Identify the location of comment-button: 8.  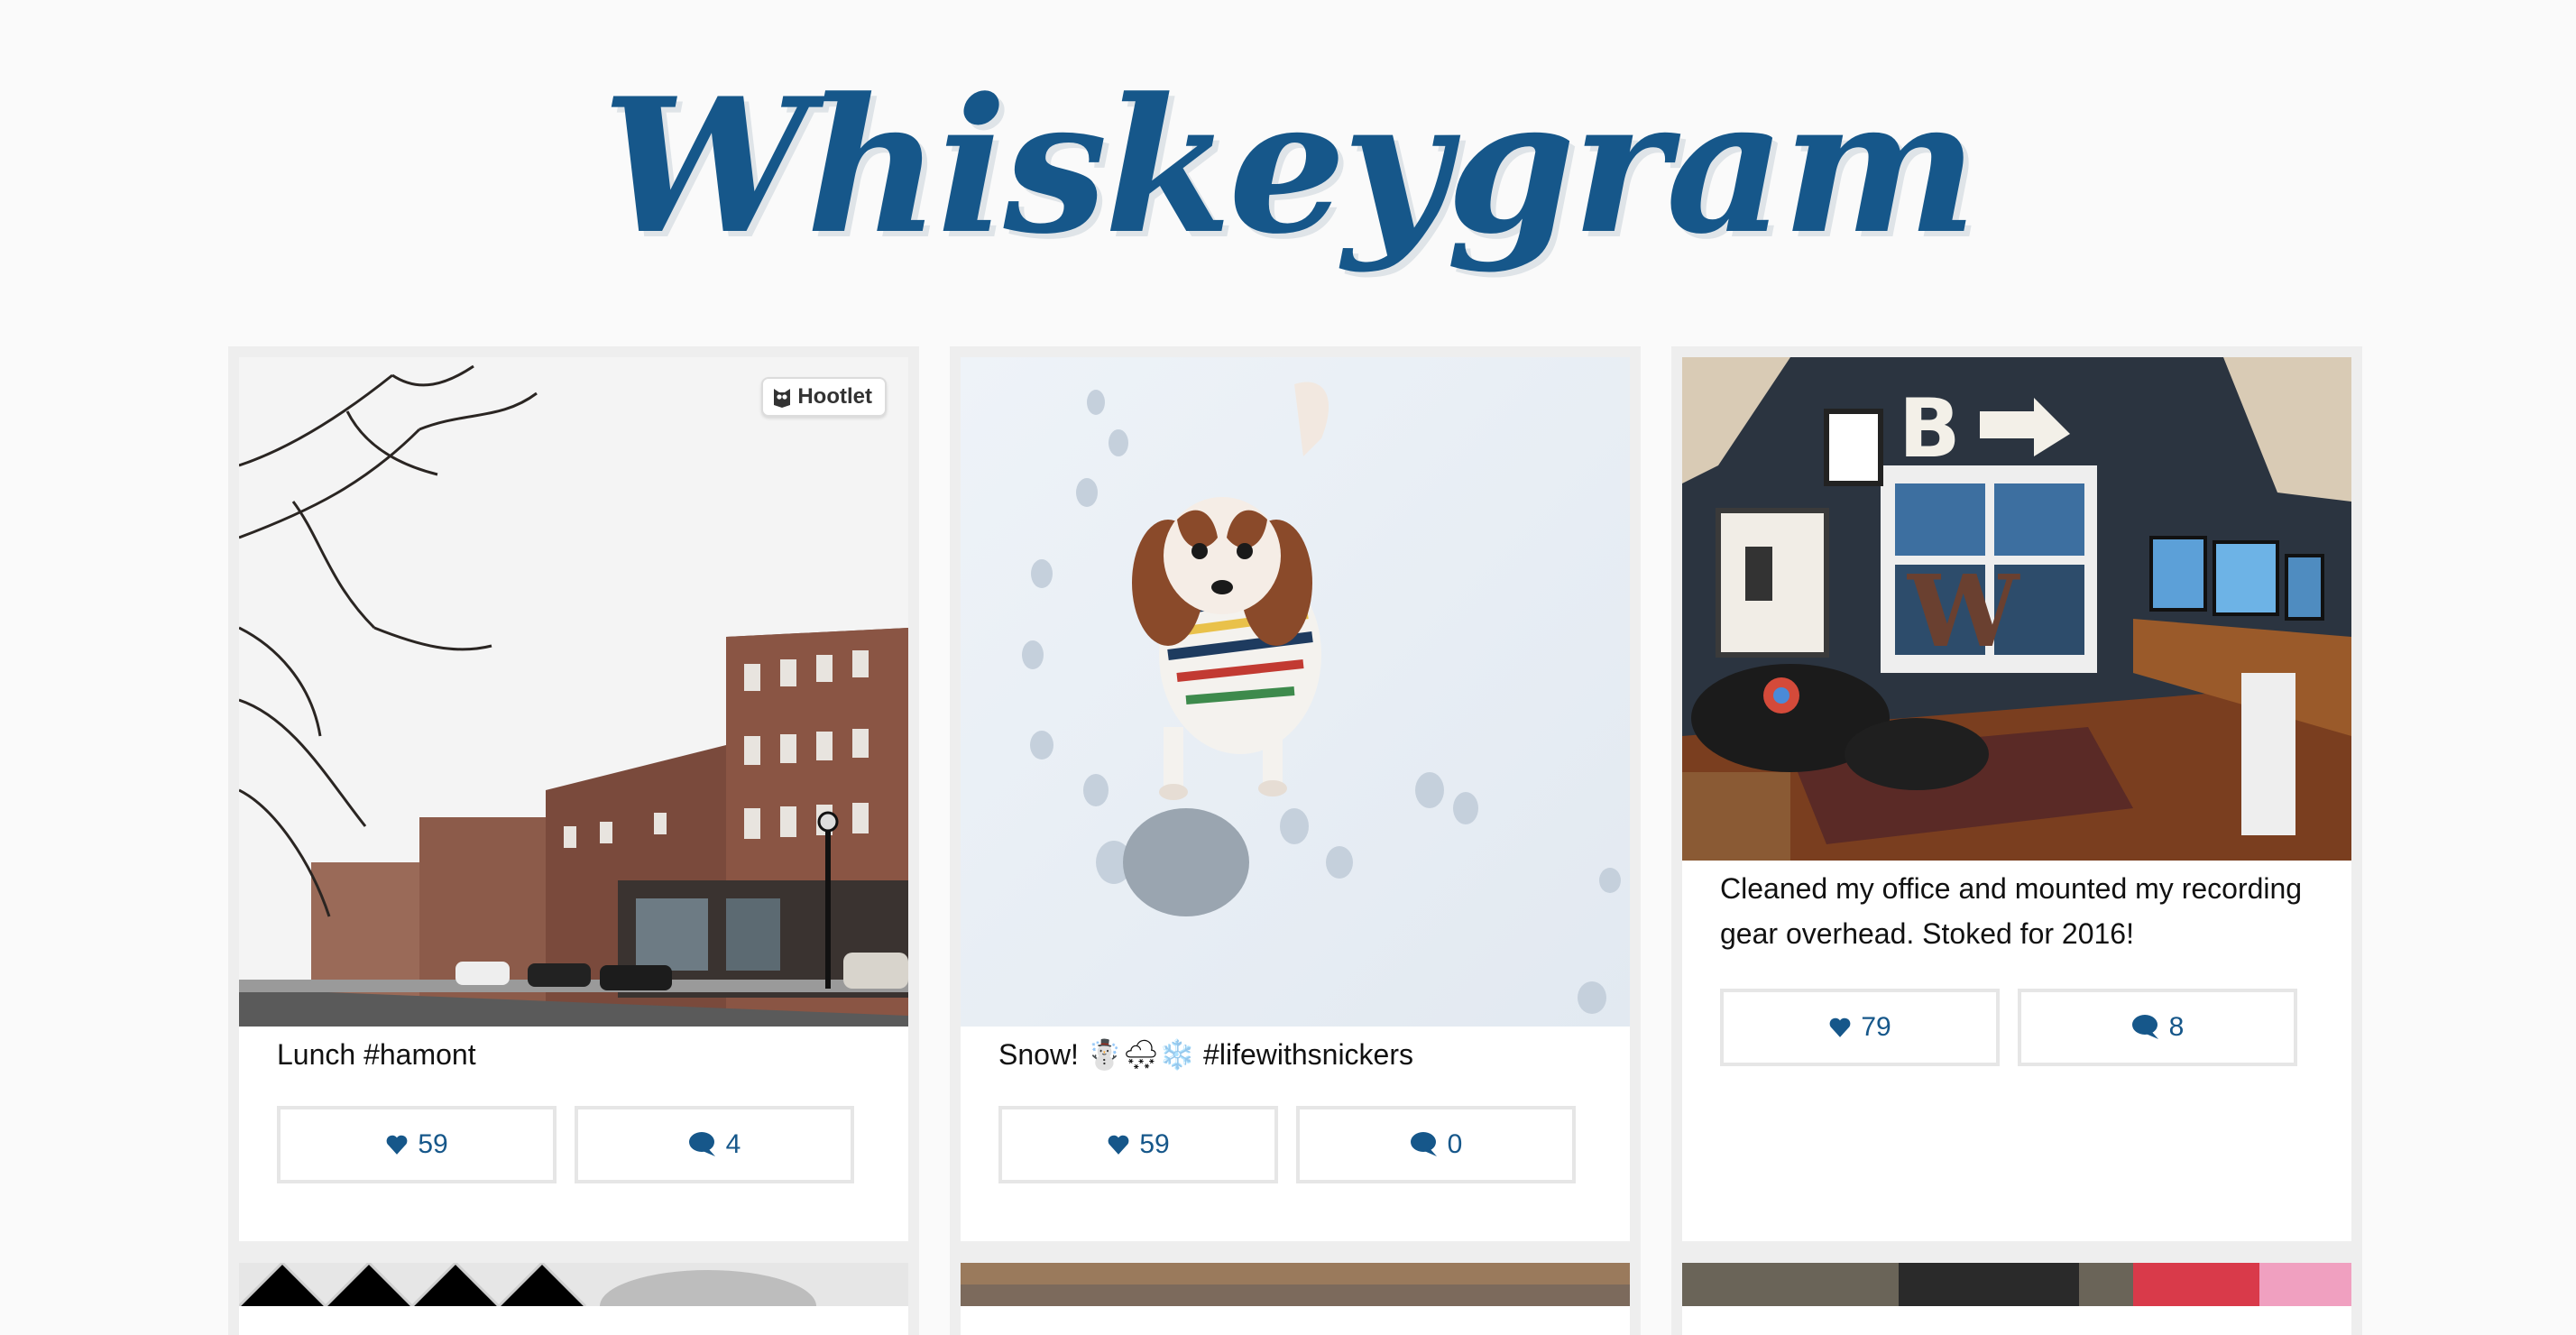
(2157, 1027).